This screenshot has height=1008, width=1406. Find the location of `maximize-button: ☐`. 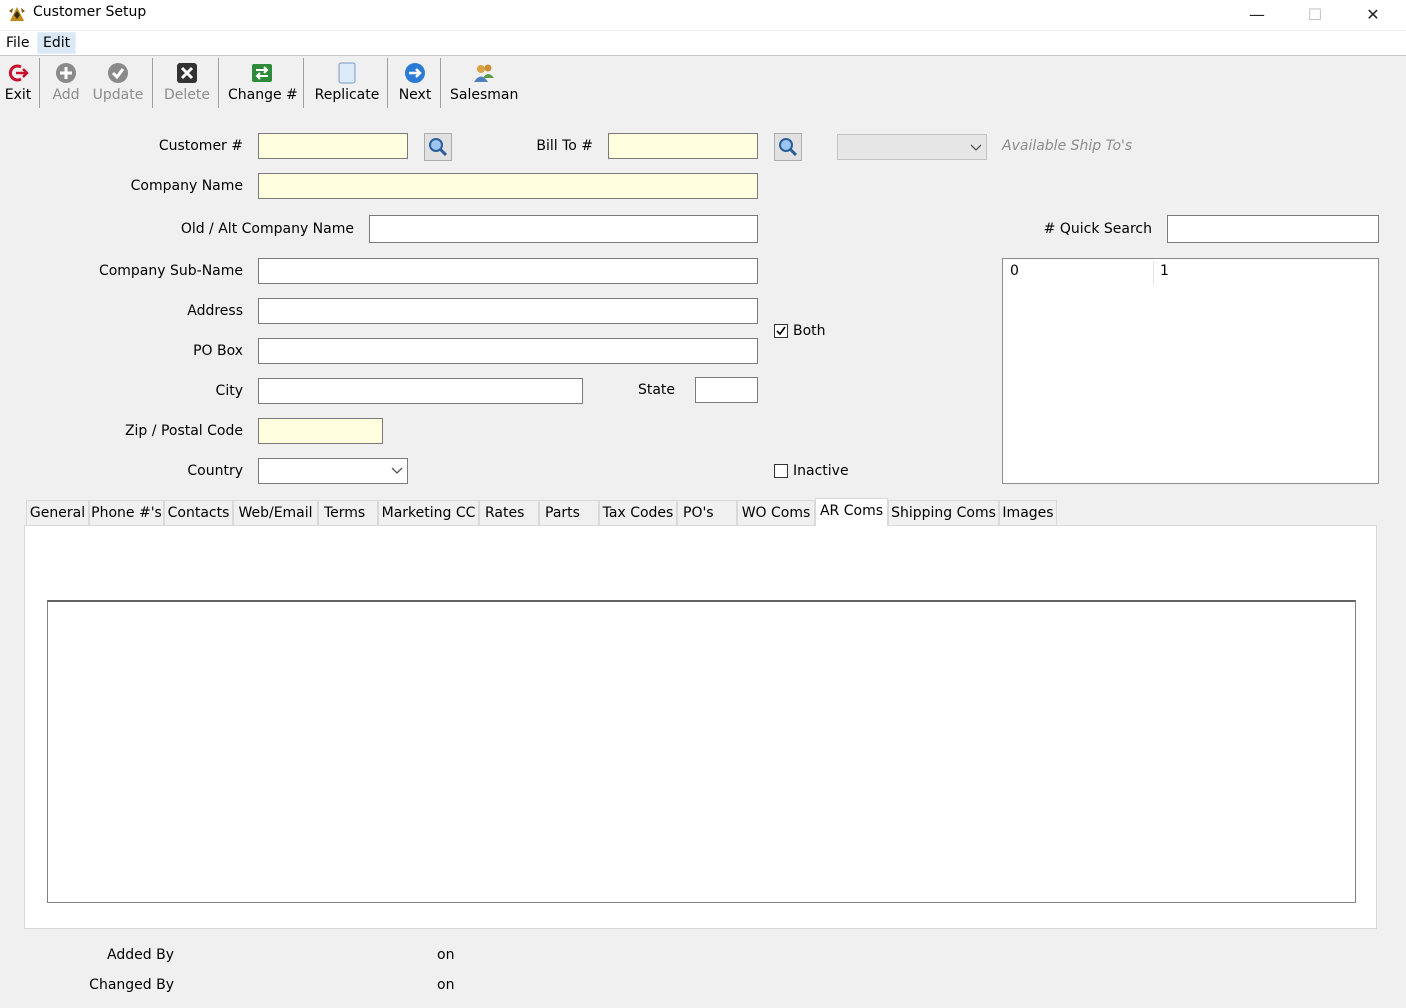

maximize-button: ☐ is located at coordinates (1315, 14).